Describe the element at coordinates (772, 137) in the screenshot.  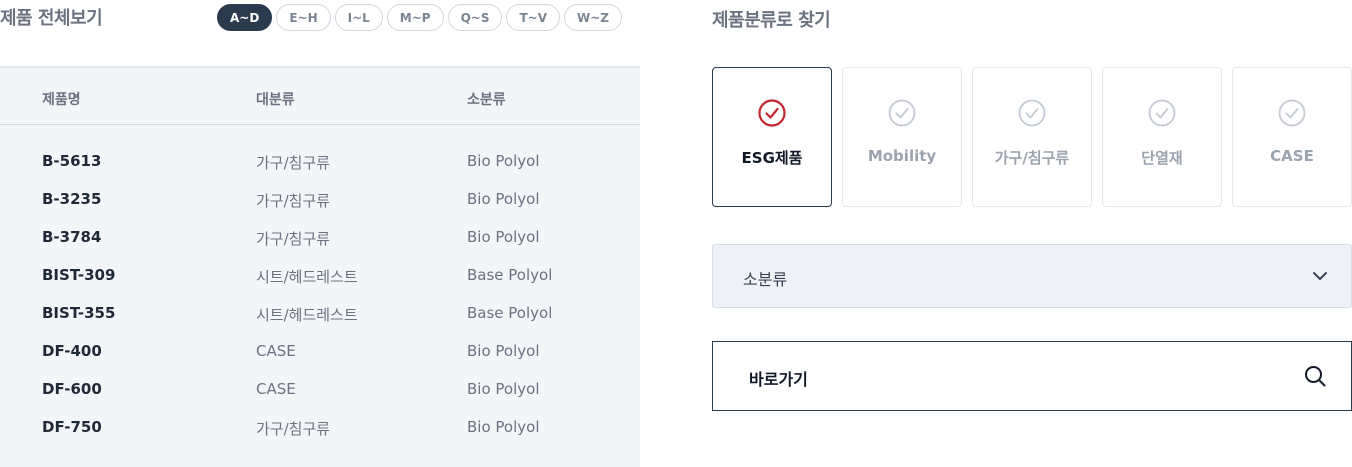
I see `category-card-0: ESG제품` at that location.